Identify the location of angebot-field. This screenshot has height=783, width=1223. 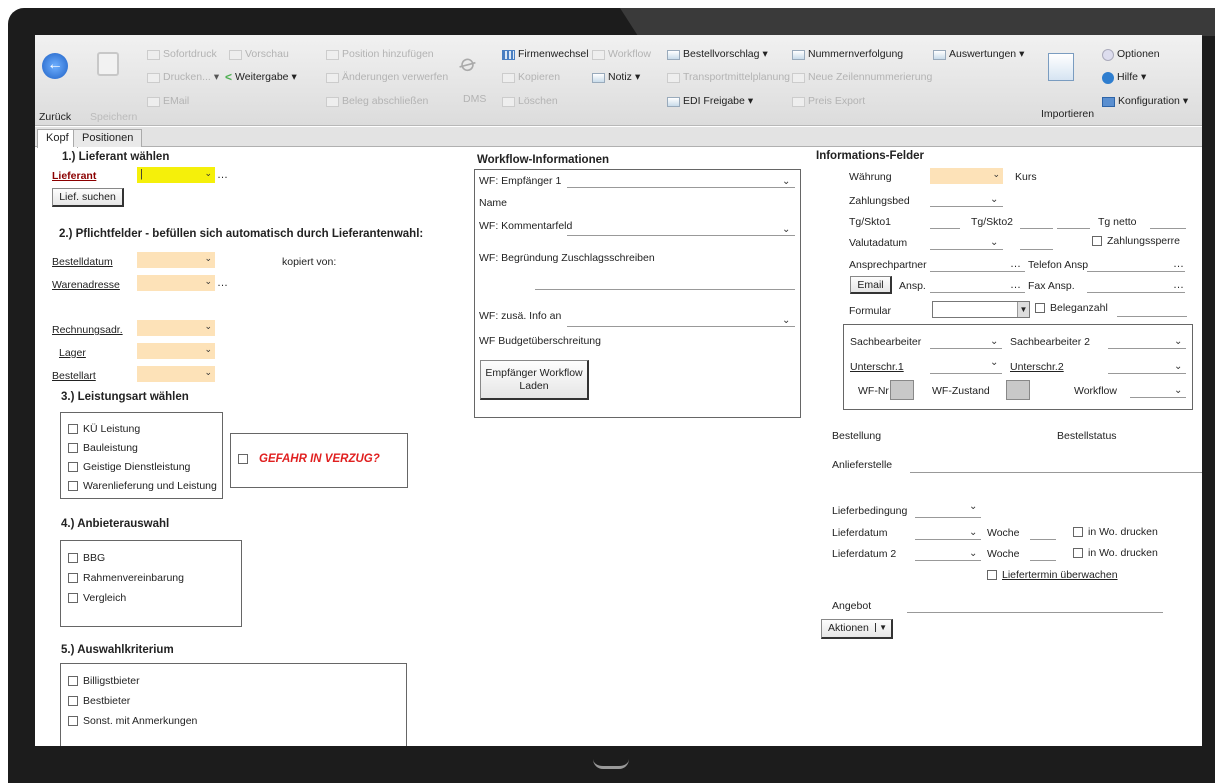
(1035, 606).